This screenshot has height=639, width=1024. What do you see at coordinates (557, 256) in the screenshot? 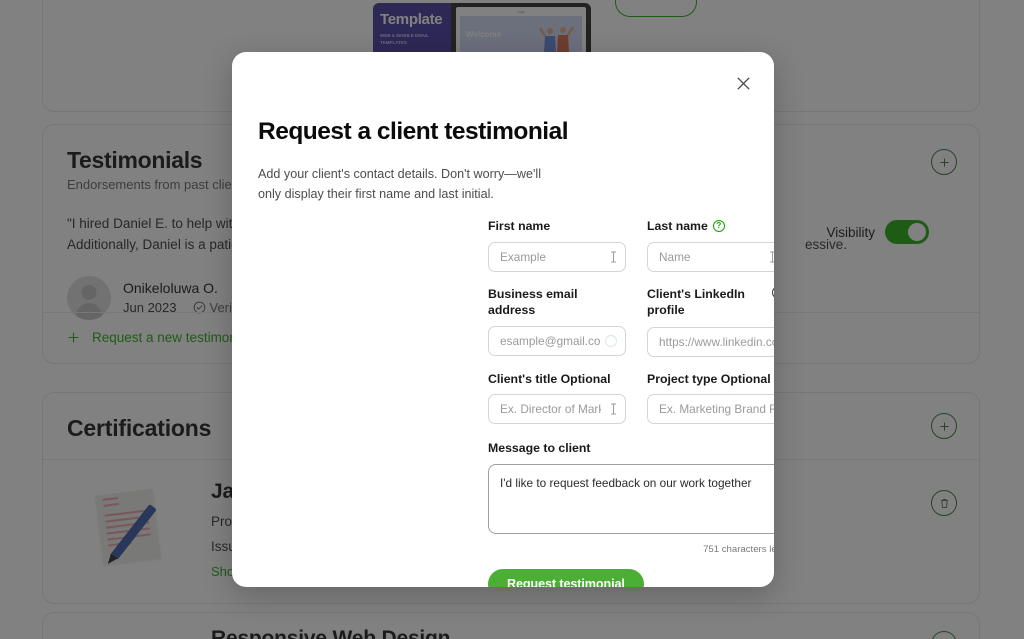
I see `first-name-input` at bounding box center [557, 256].